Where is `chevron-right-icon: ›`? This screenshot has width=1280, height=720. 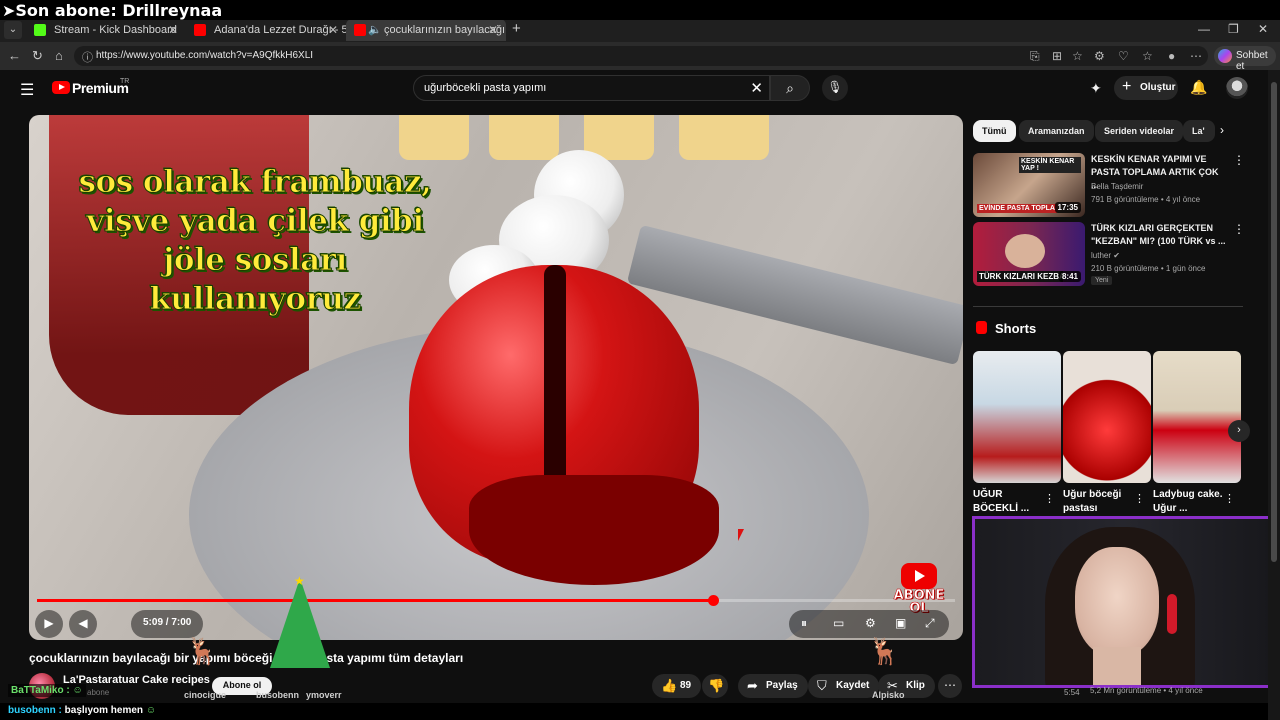 chevron-right-icon: › is located at coordinates (1222, 130).